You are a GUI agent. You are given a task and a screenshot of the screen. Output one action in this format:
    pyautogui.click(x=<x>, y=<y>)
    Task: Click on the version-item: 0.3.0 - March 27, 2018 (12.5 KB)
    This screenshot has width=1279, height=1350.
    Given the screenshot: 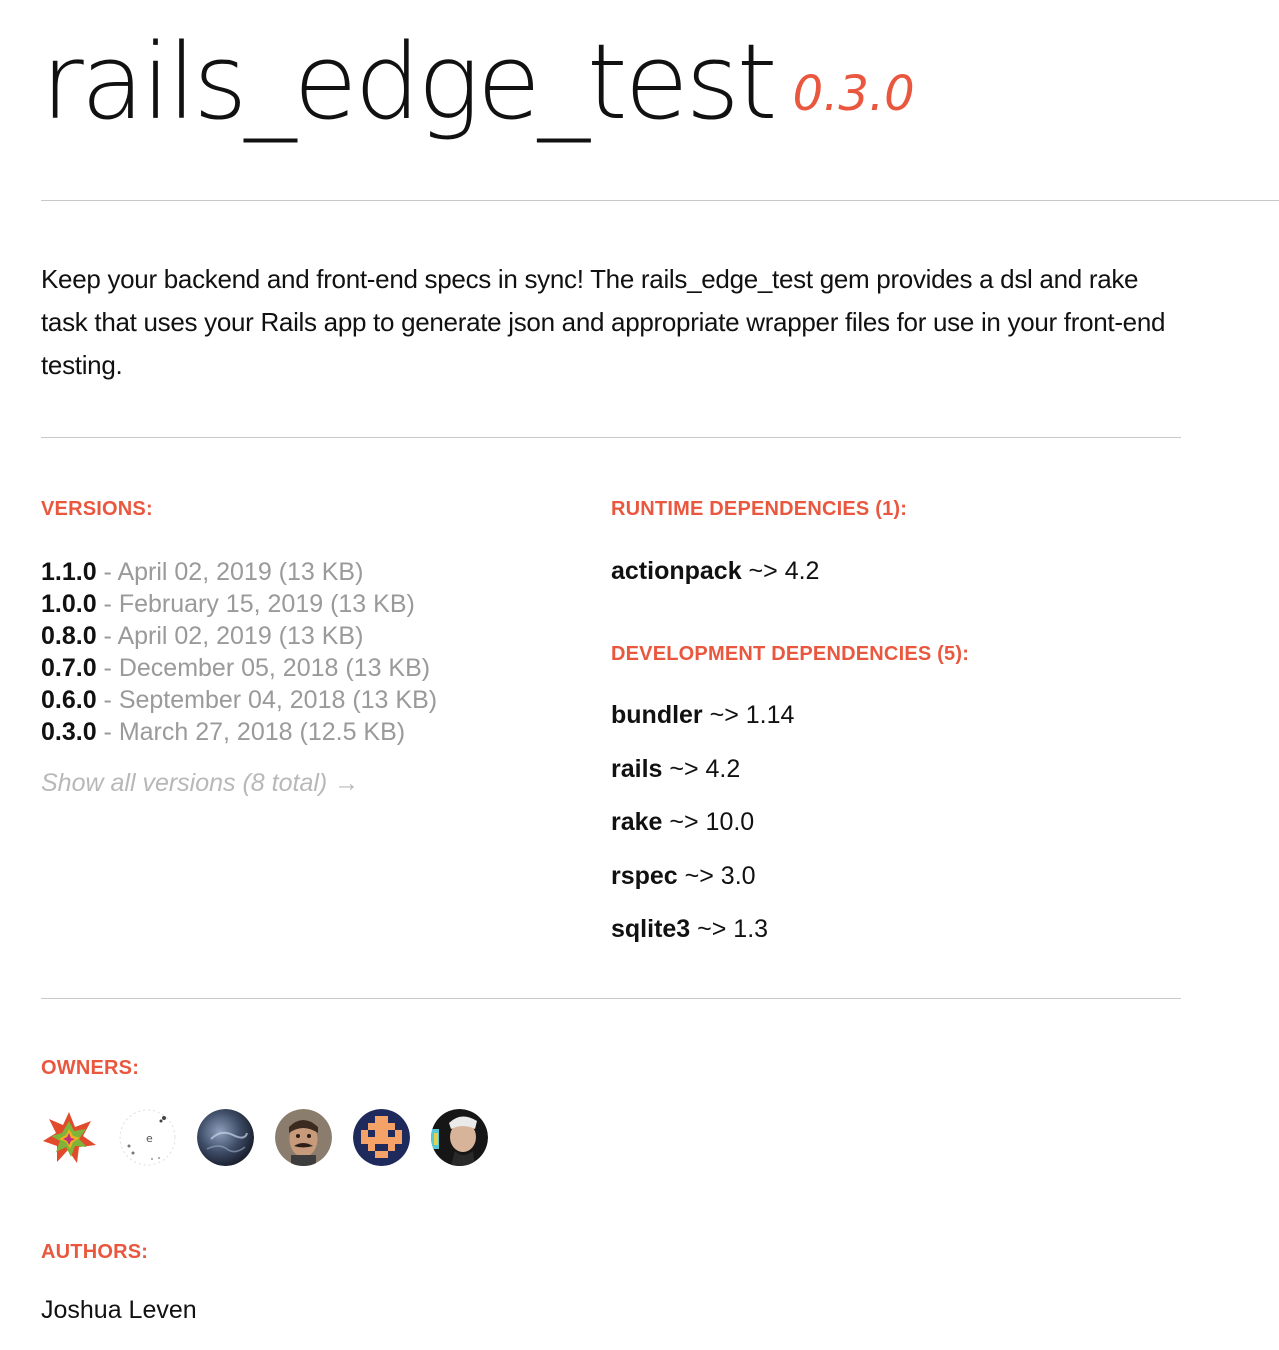 What is the action you would take?
    pyautogui.click(x=239, y=732)
    